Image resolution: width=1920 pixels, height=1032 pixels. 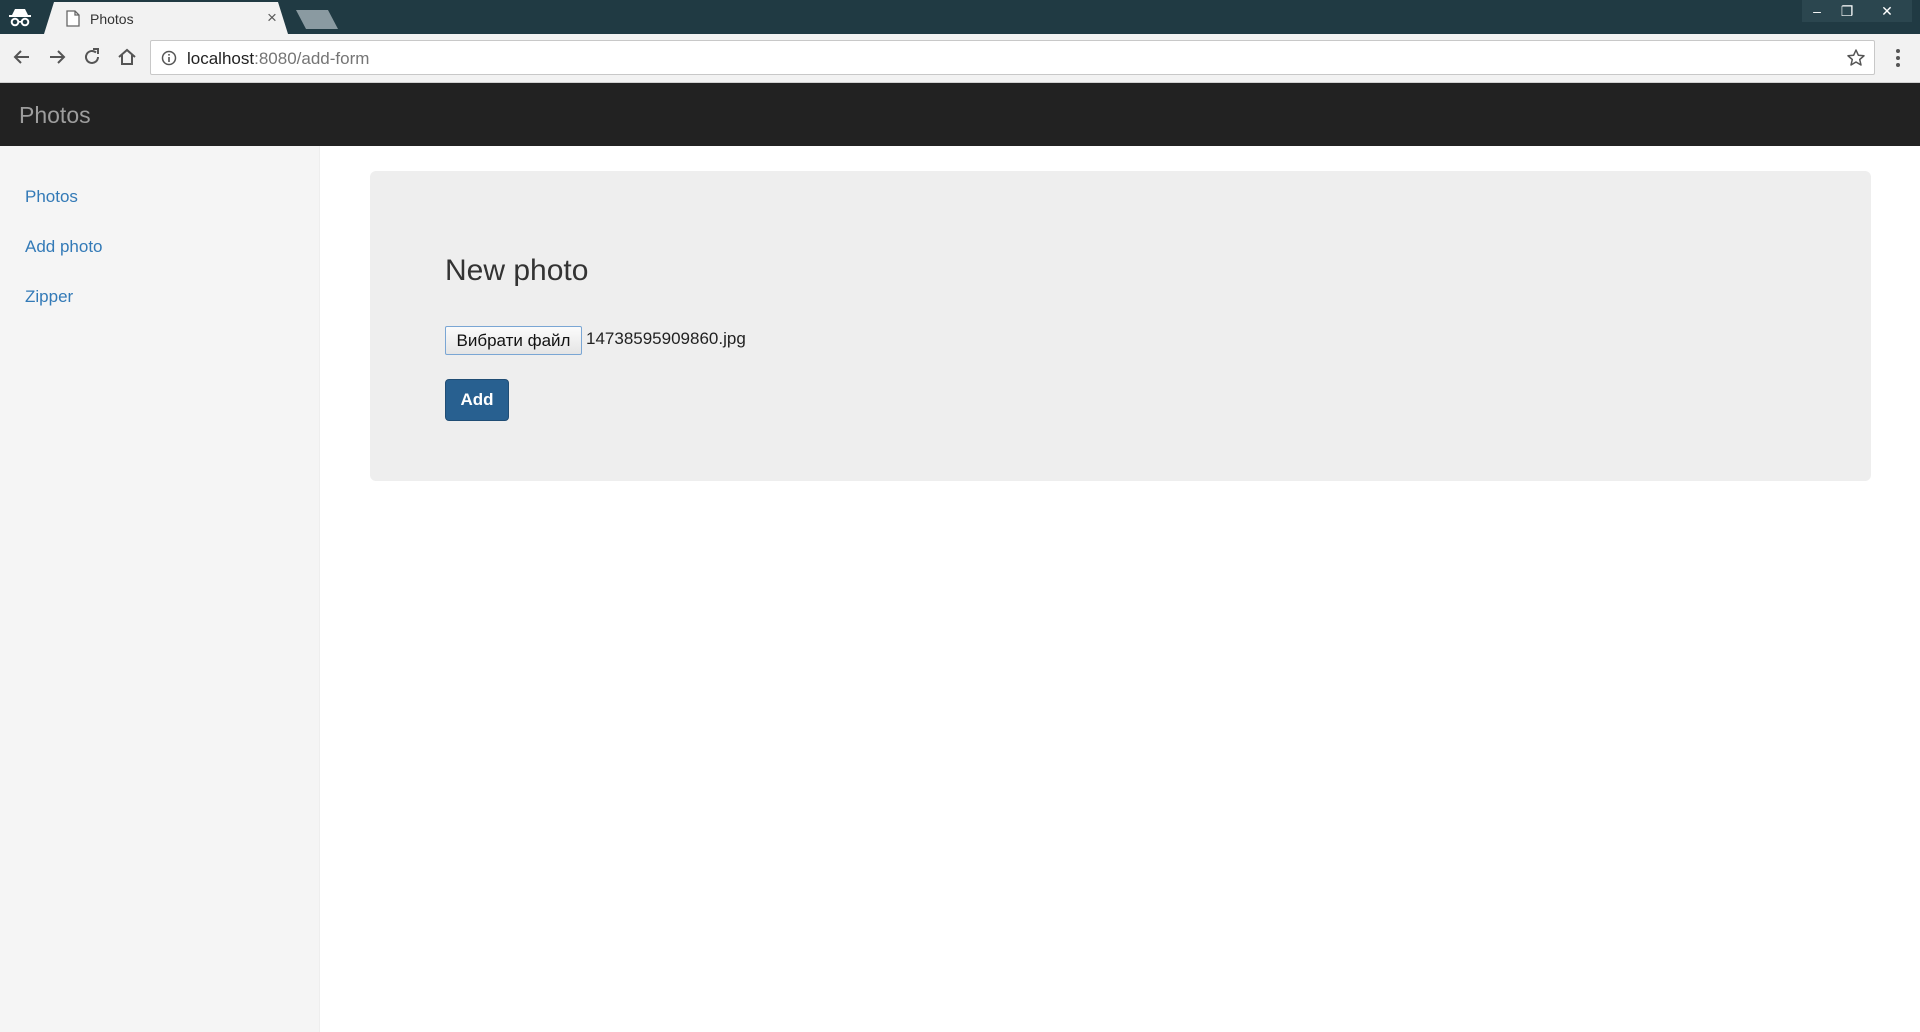 What do you see at coordinates (666, 338) in the screenshot?
I see `selected-file-name: 14738595909860.jpg` at bounding box center [666, 338].